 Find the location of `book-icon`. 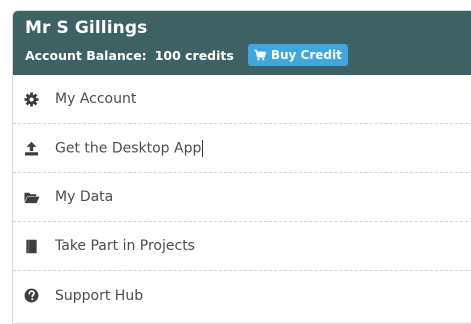

book-icon is located at coordinates (31, 246).